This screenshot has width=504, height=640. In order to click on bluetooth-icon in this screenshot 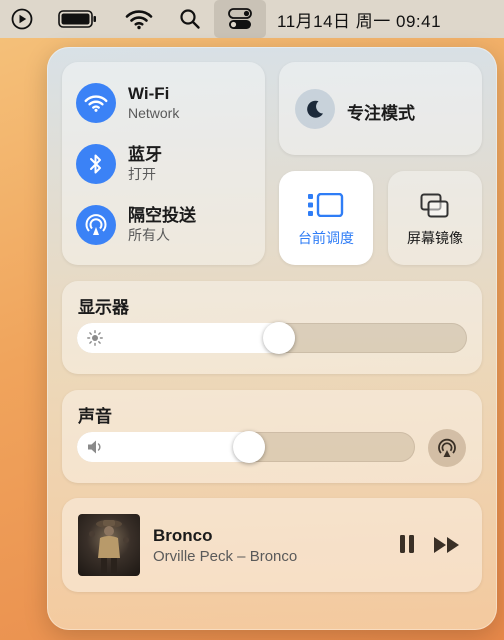, I will do `click(96, 164)`.